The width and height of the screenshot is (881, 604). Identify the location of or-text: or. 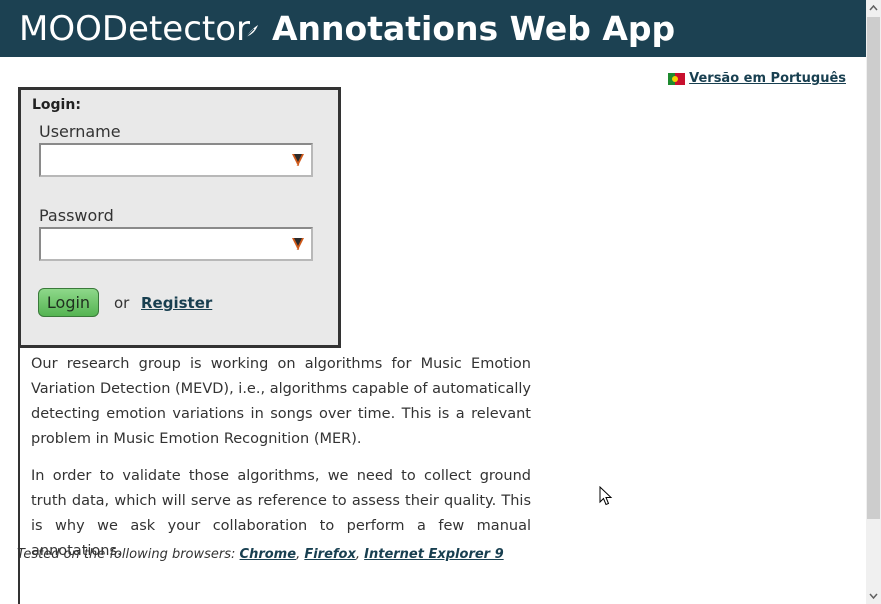
(122, 303).